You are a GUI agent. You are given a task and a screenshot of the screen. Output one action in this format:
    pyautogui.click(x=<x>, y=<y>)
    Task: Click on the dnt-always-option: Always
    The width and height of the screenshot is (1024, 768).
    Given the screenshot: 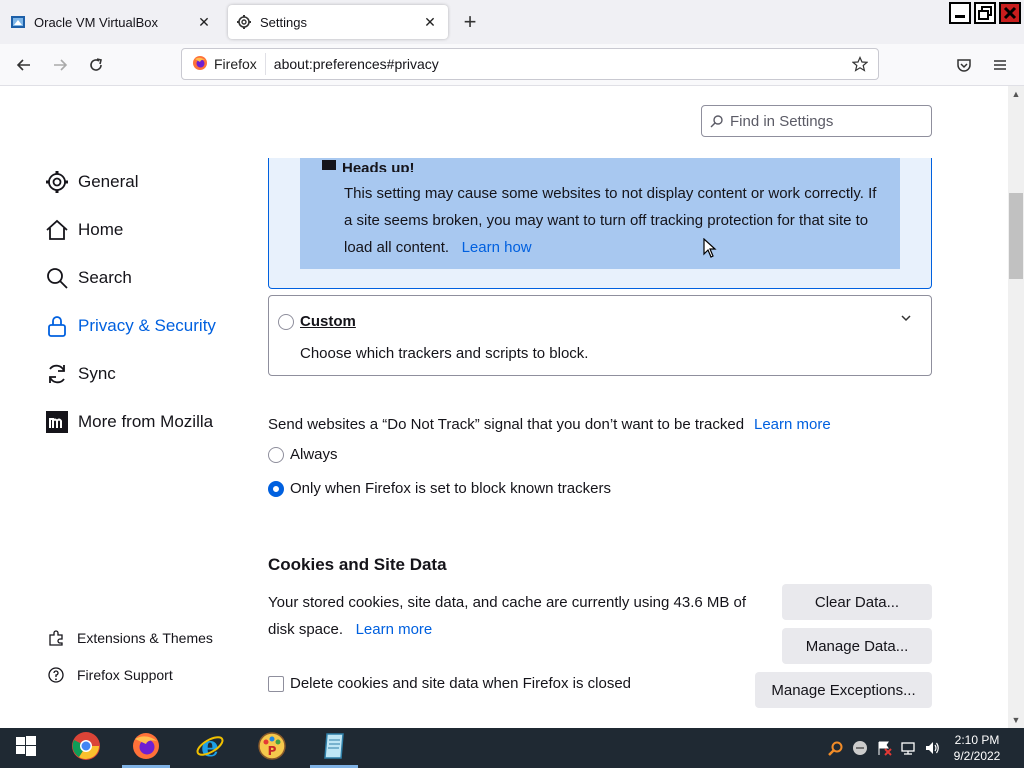 What is the action you would take?
    pyautogui.click(x=303, y=454)
    